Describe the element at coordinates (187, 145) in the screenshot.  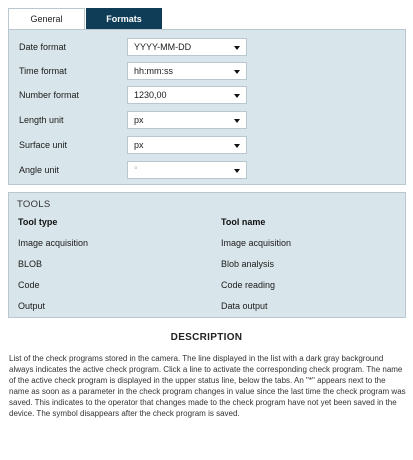
I see `surface-unit-select: px` at that location.